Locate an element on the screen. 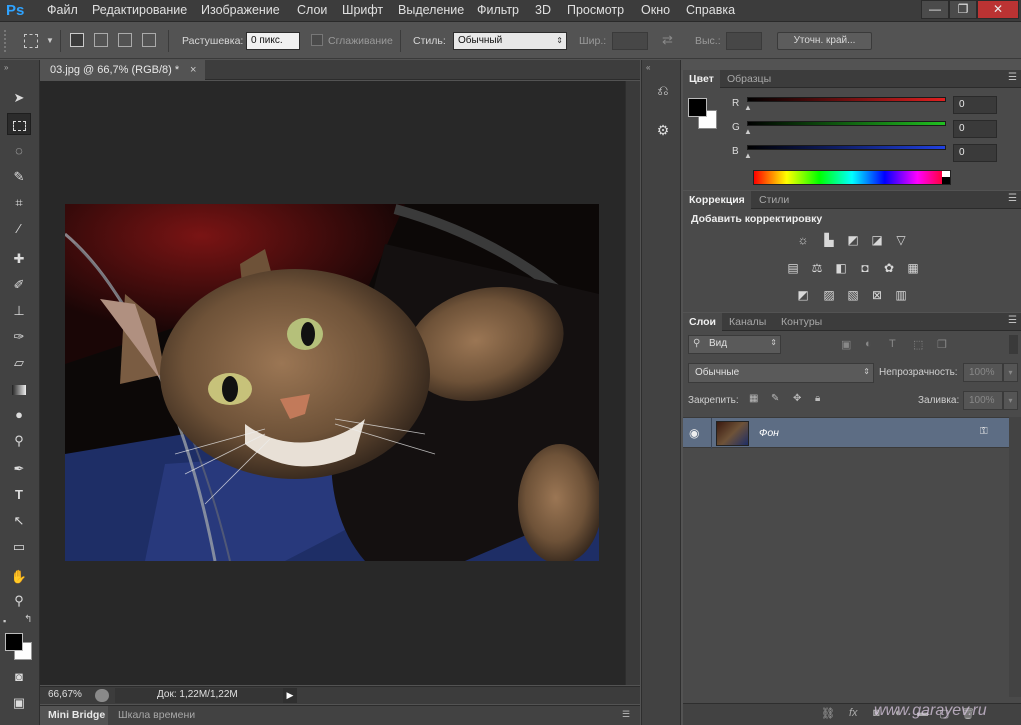 Image resolution: width=1021 pixels, height=725 pixels. invert-icon: ◩ is located at coordinates (803, 295).